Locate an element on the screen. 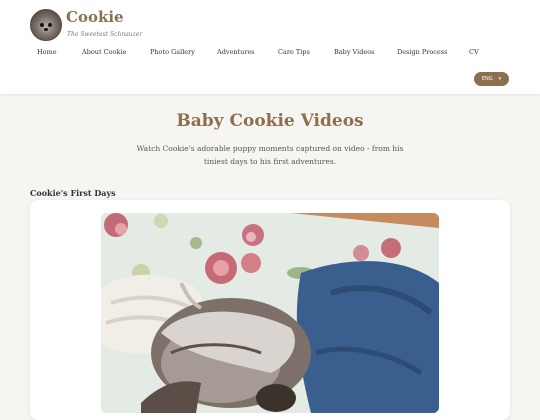 The image size is (540, 420). nav-item-adventures: Adventures is located at coordinates (236, 52).